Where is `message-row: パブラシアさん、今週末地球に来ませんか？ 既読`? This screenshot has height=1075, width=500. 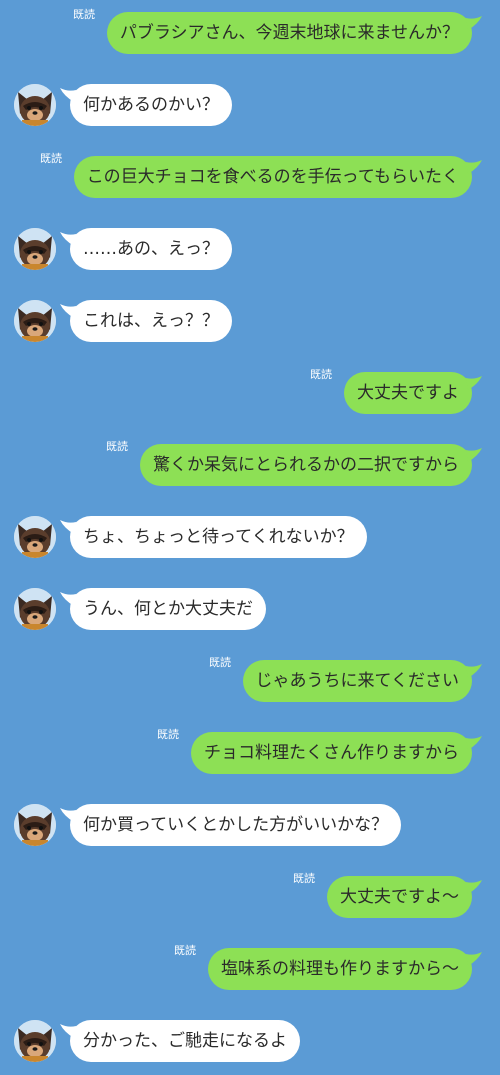
message-row: パブラシアさん、今週末地球に来ませんか？ 既読 is located at coordinates (250, 32).